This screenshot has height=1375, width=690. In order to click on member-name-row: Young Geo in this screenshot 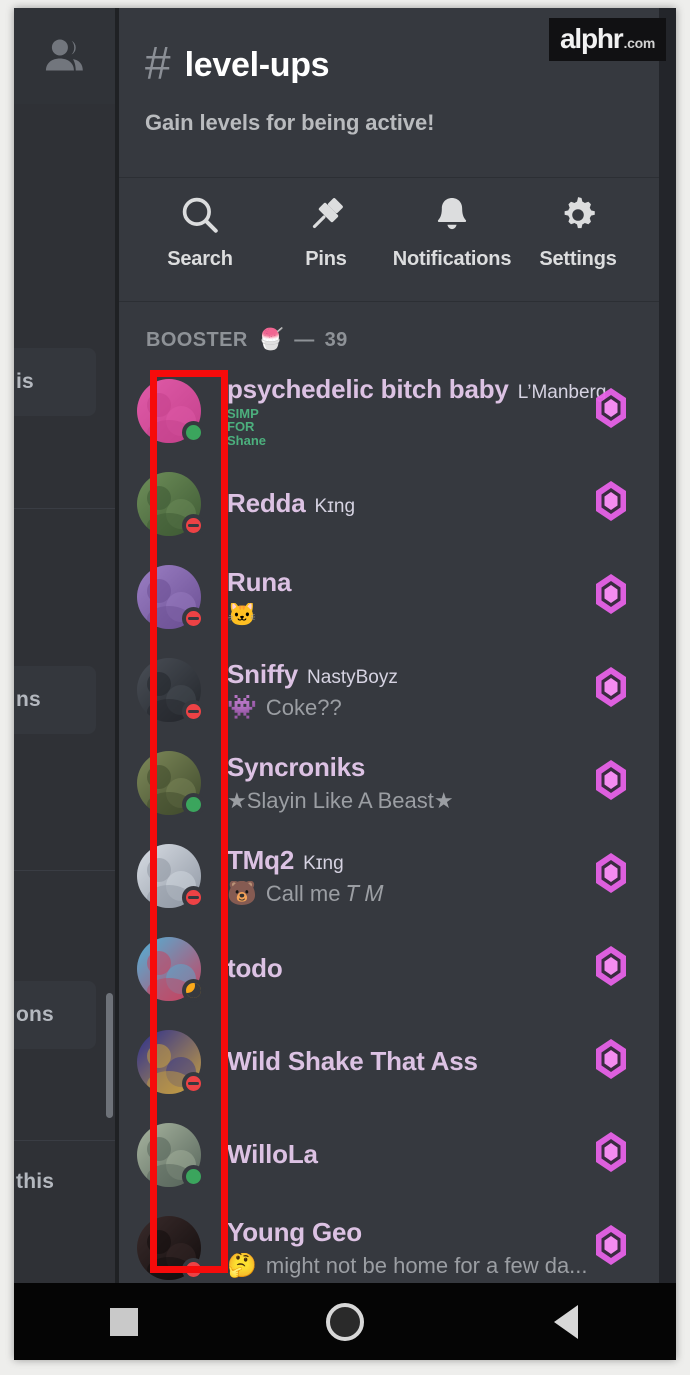, I will do `click(409, 1232)`.